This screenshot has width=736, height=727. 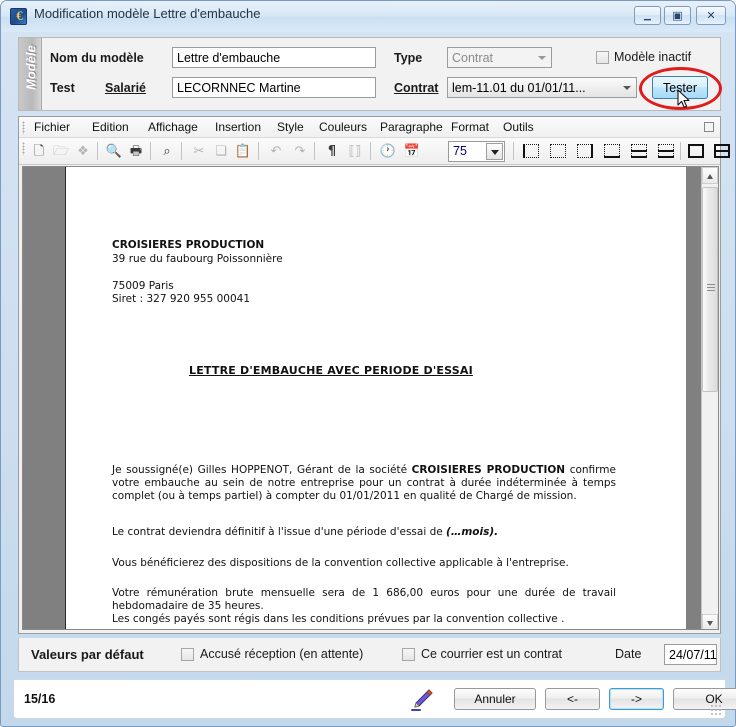 What do you see at coordinates (355, 151) in the screenshot?
I see `special-chars-icon: ⟦⟧` at bounding box center [355, 151].